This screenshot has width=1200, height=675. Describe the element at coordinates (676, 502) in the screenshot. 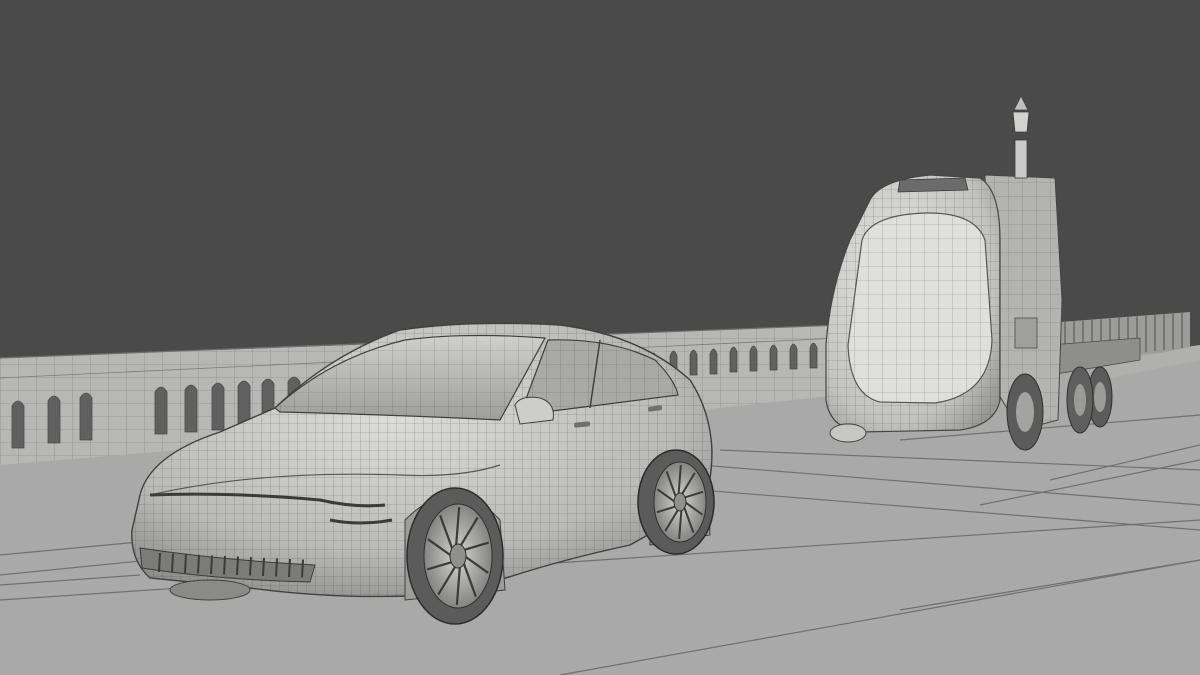

I see `suv-rear-wheel` at that location.